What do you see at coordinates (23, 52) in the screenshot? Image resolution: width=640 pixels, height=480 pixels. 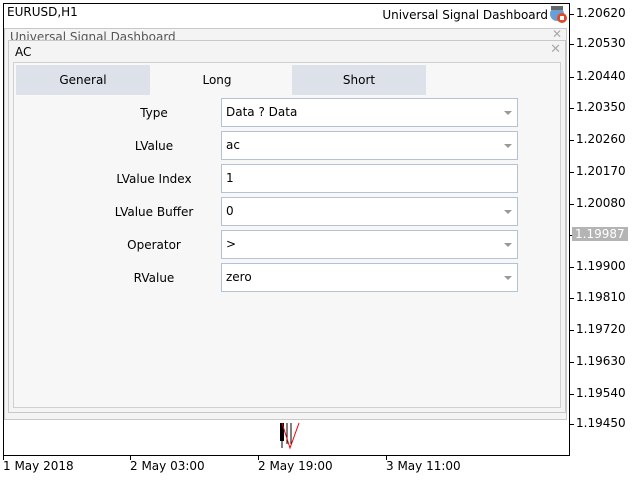 I see `dialog-title: AC` at bounding box center [23, 52].